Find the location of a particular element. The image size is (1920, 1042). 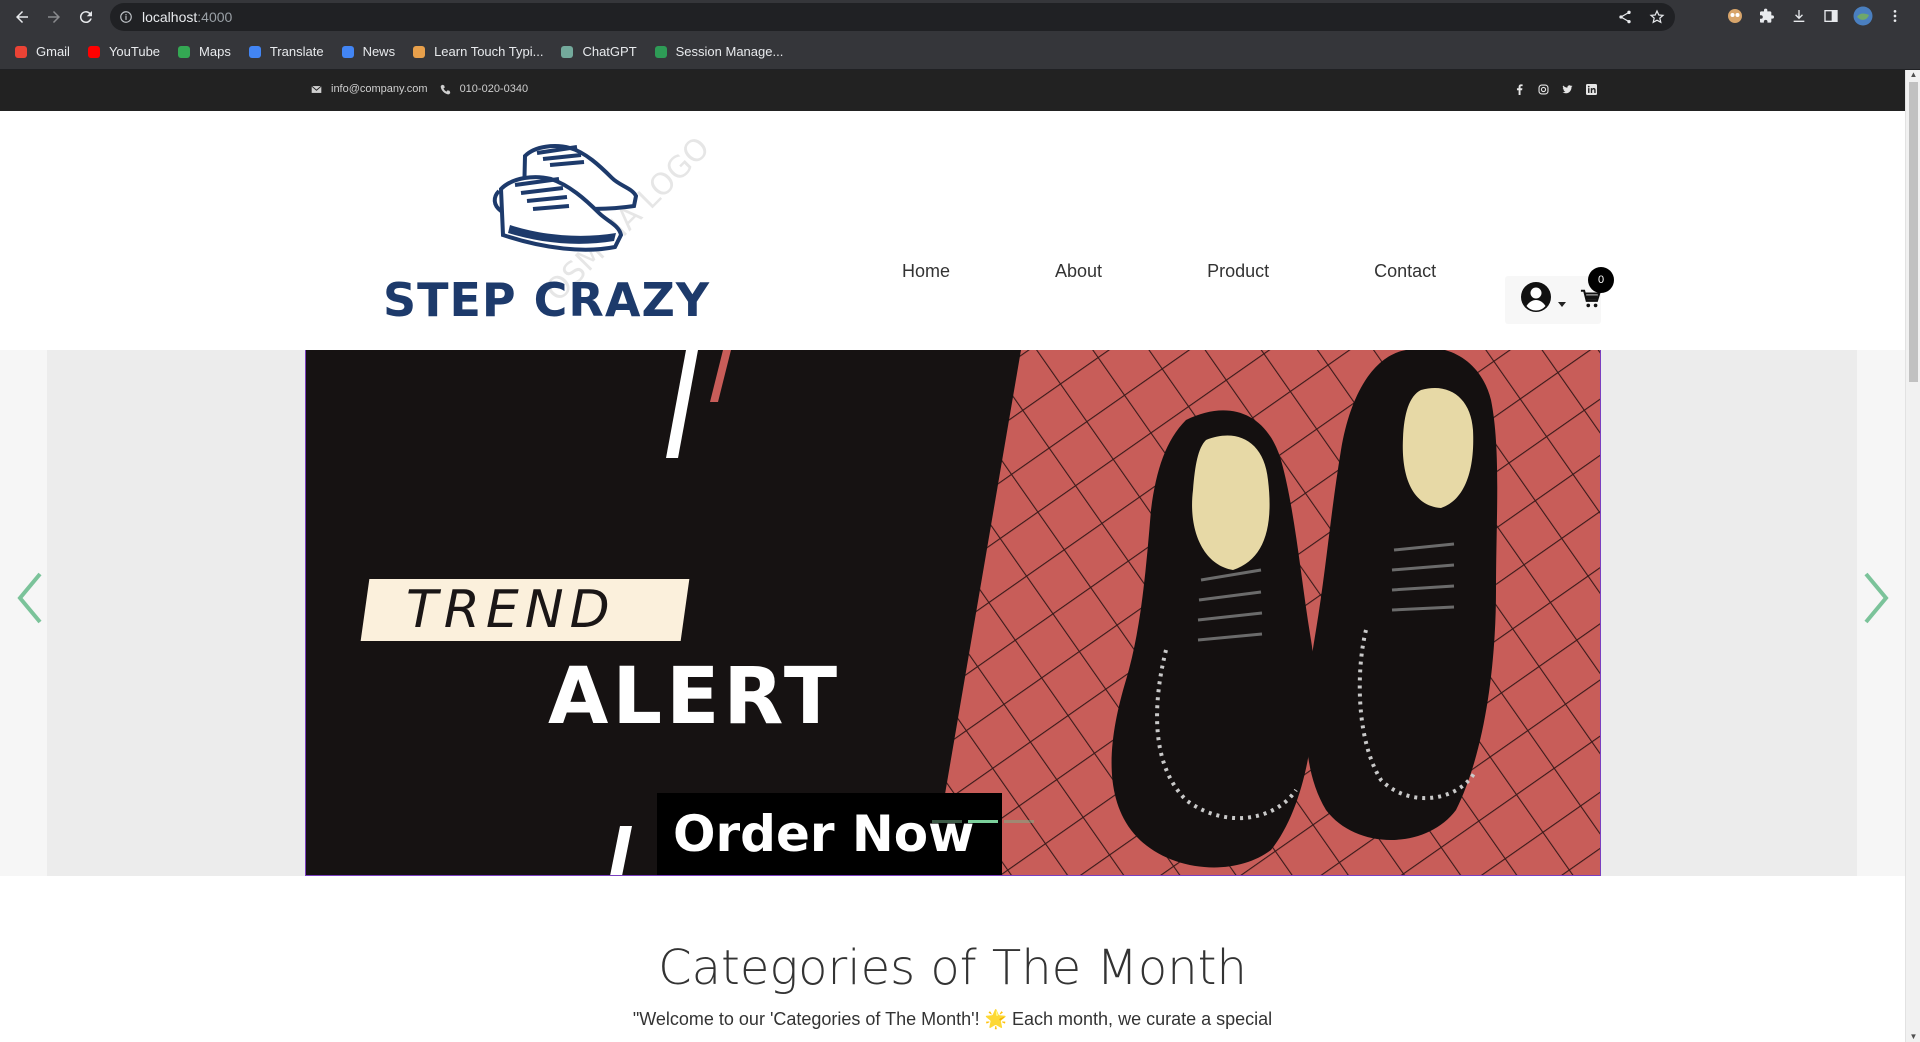

share-icon is located at coordinates (1625, 17).